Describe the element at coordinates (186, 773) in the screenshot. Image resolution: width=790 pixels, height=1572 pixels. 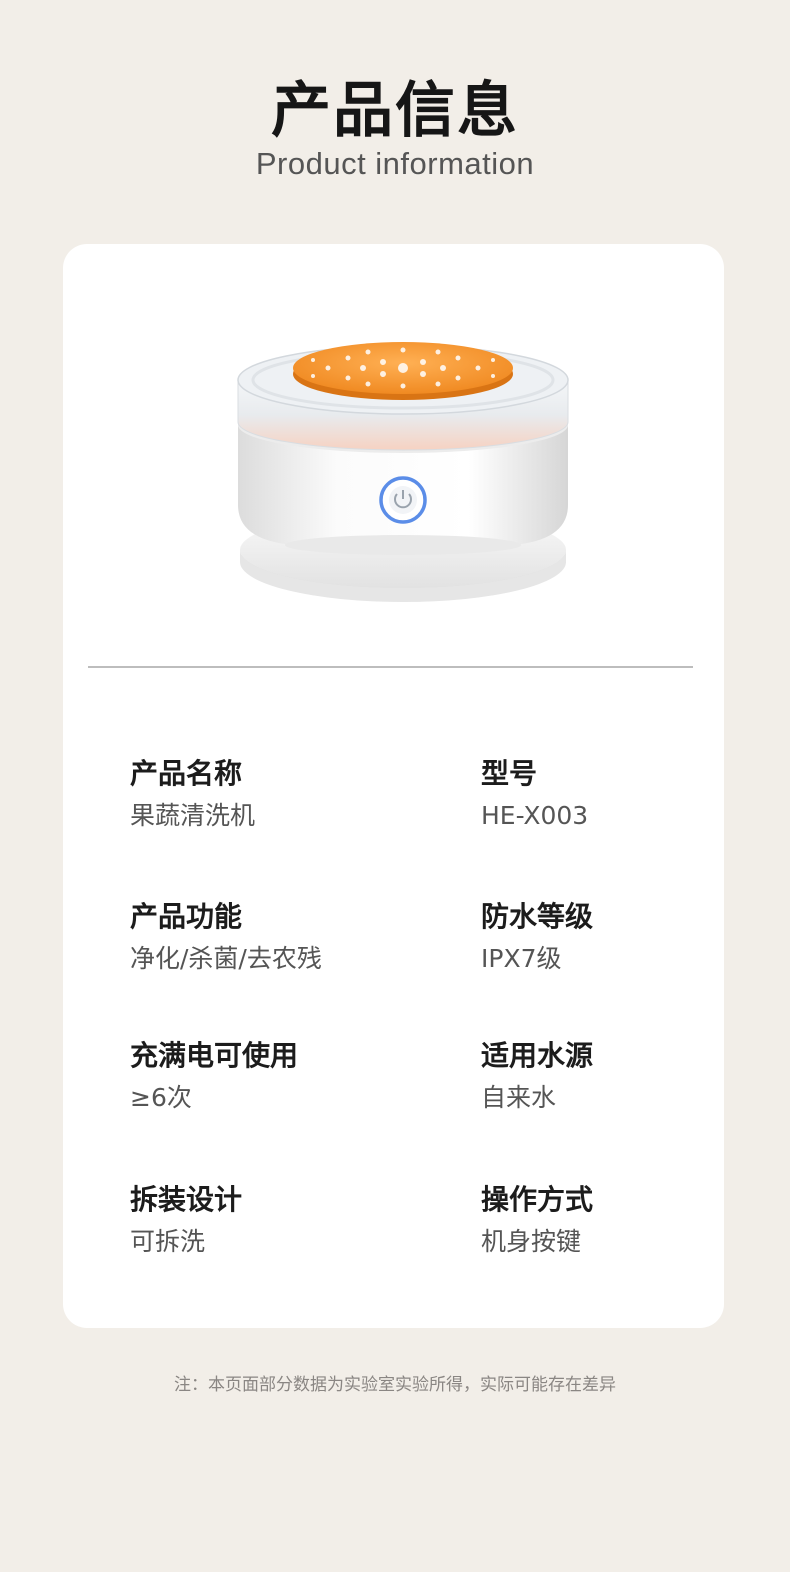
I see `spec-label: 产品名称` at that location.